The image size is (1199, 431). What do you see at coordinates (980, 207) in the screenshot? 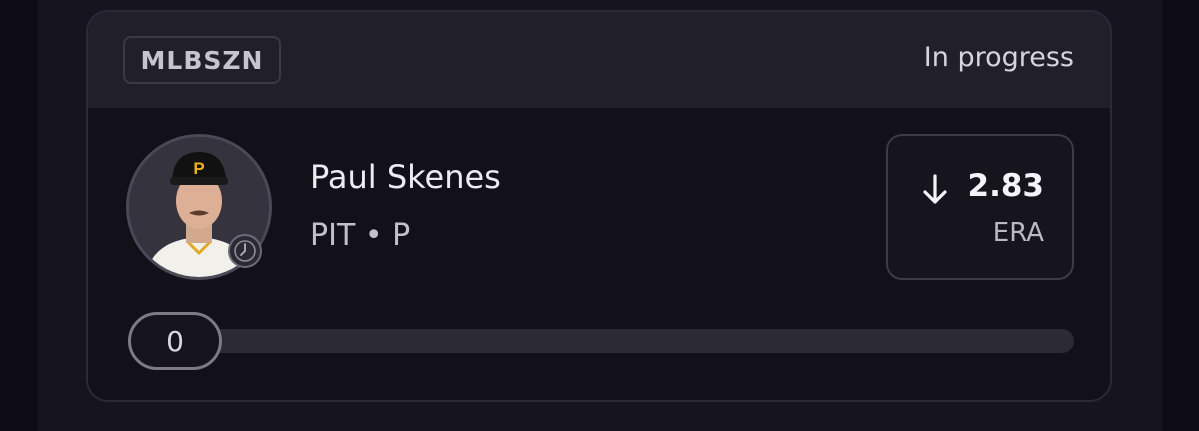
I see `stat-projection-button: 2.83 ERA` at bounding box center [980, 207].